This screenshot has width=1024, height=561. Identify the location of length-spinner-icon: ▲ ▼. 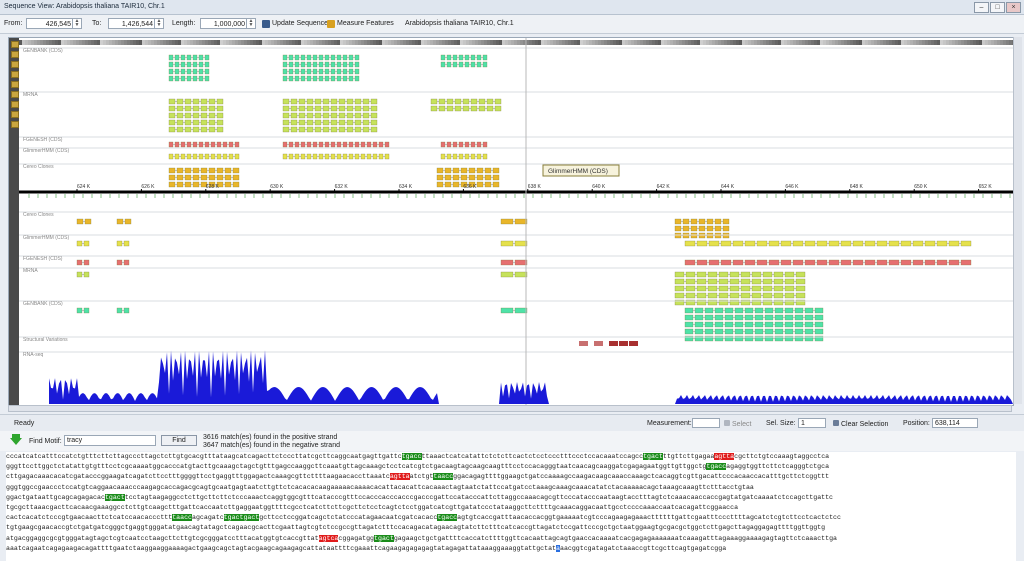
(250, 23).